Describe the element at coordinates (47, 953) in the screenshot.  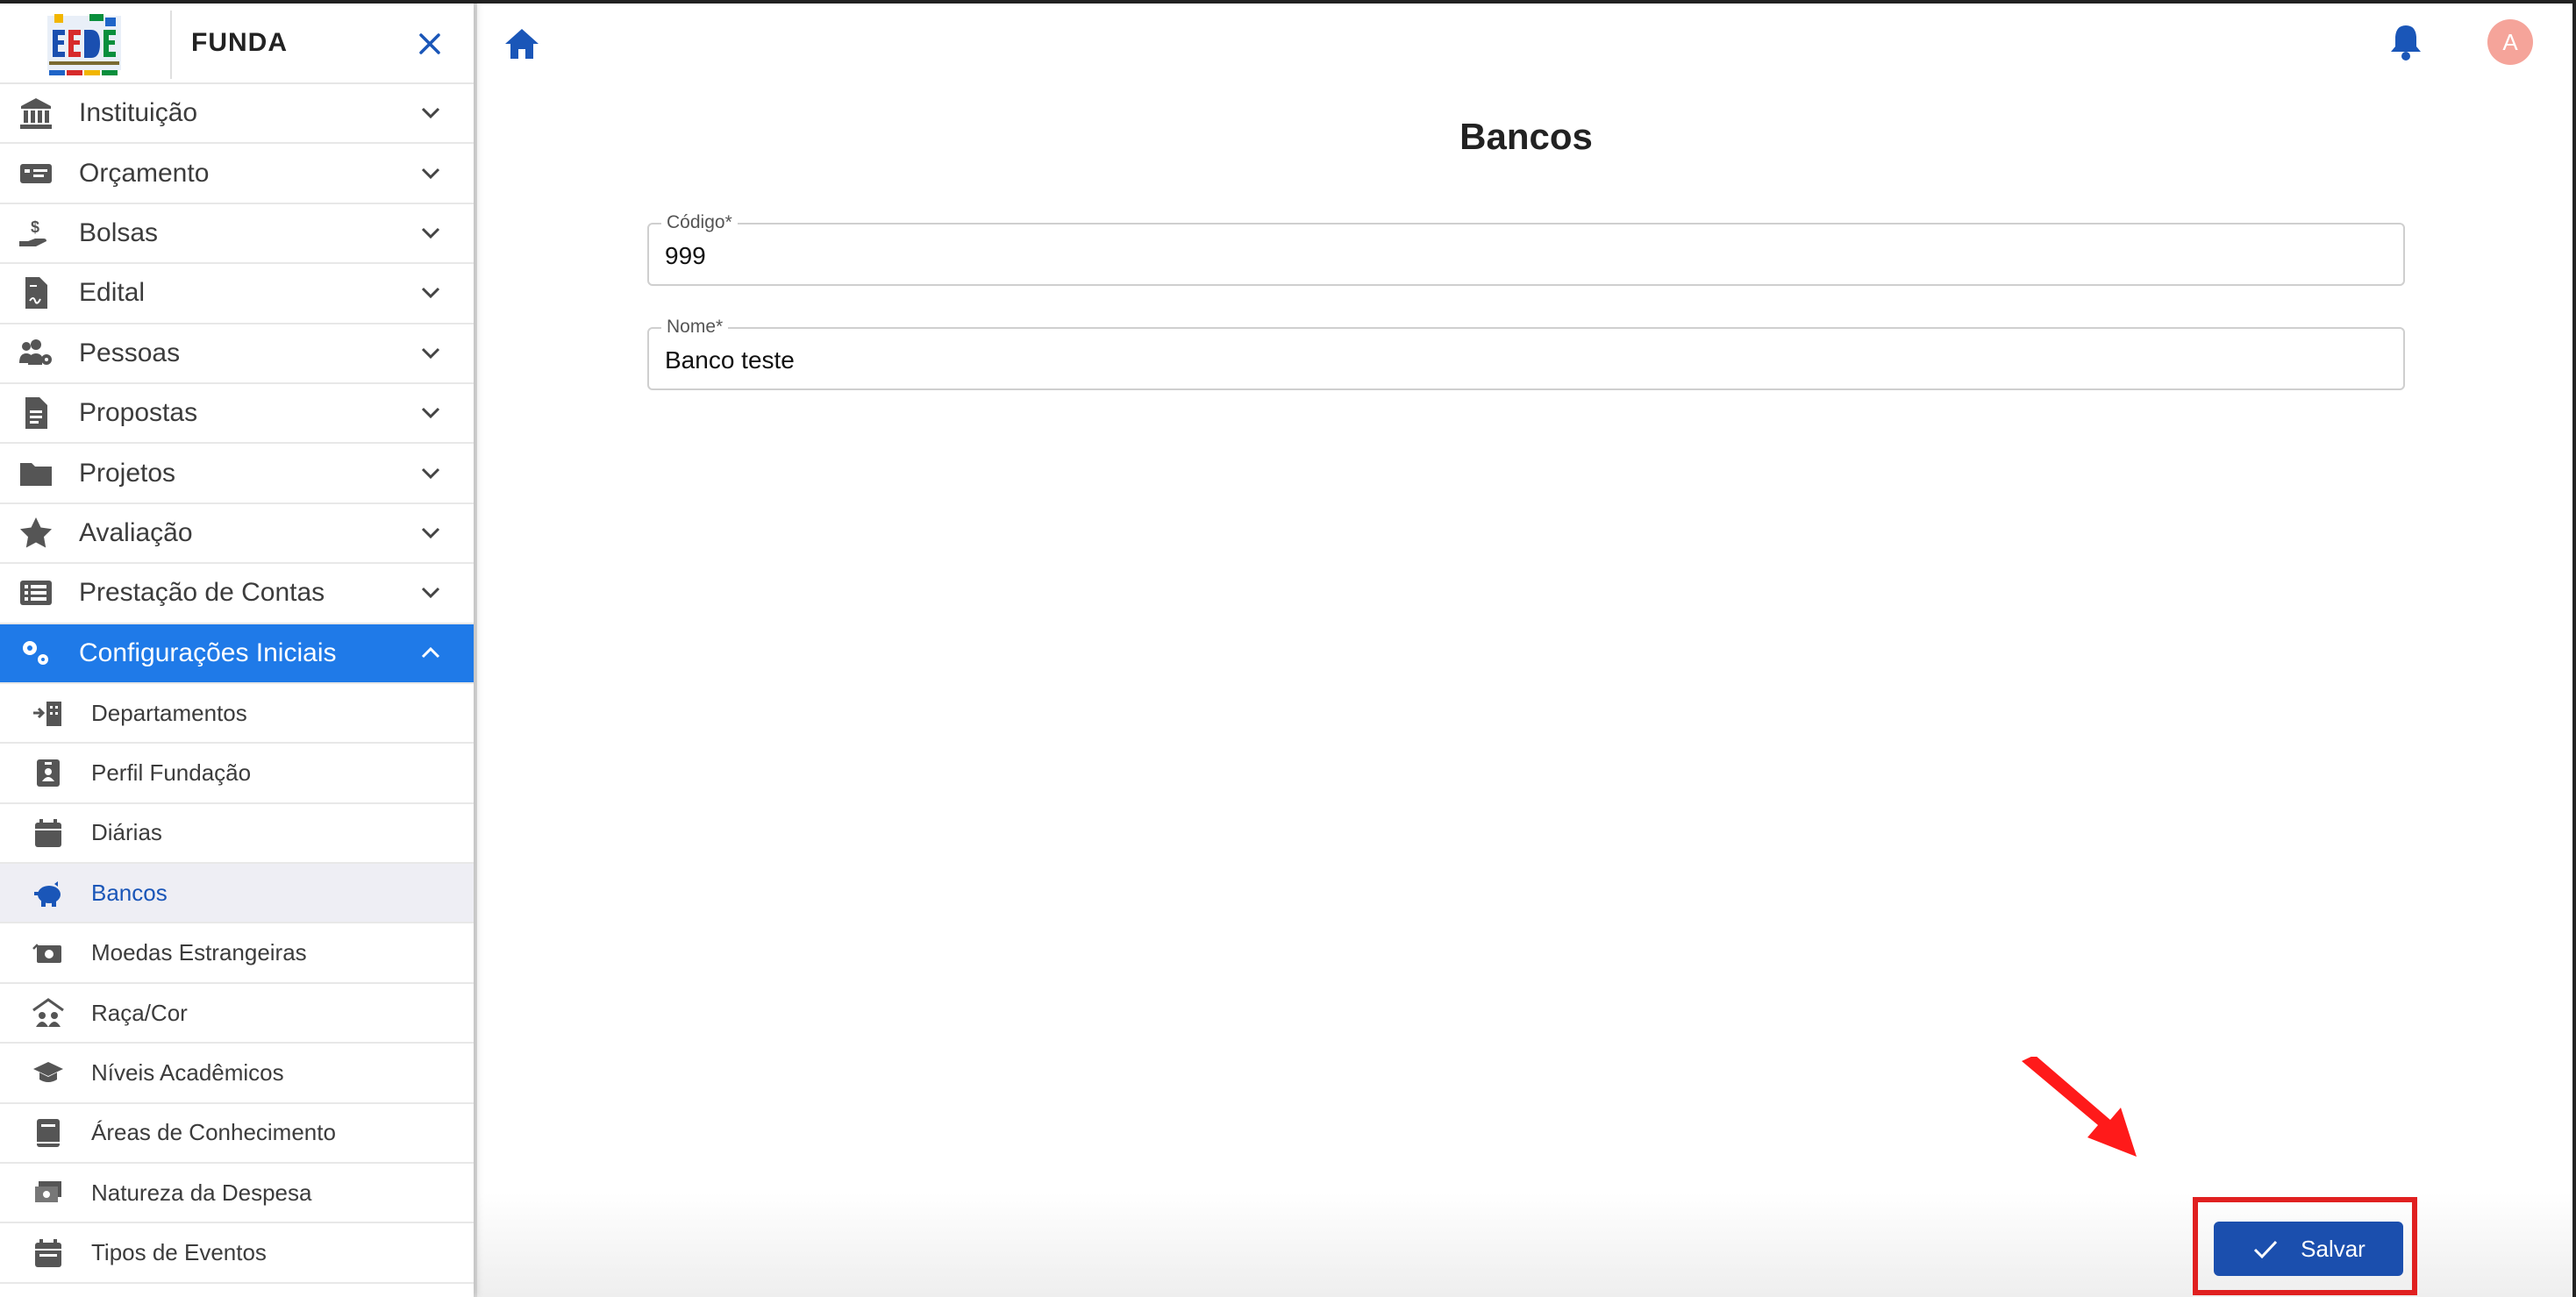
I see `money-exchange-icon` at that location.